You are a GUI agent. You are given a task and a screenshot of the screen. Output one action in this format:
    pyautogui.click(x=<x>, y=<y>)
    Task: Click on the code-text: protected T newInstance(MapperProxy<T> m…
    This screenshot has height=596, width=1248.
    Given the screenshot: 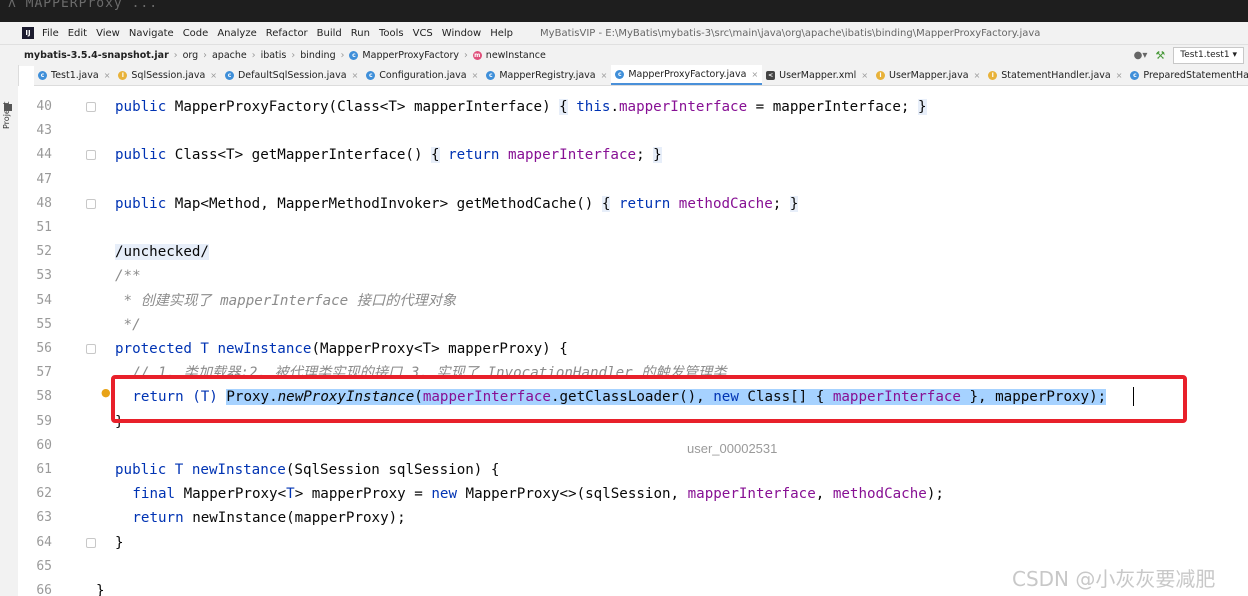 What is the action you would take?
    pyautogui.click(x=341, y=349)
    